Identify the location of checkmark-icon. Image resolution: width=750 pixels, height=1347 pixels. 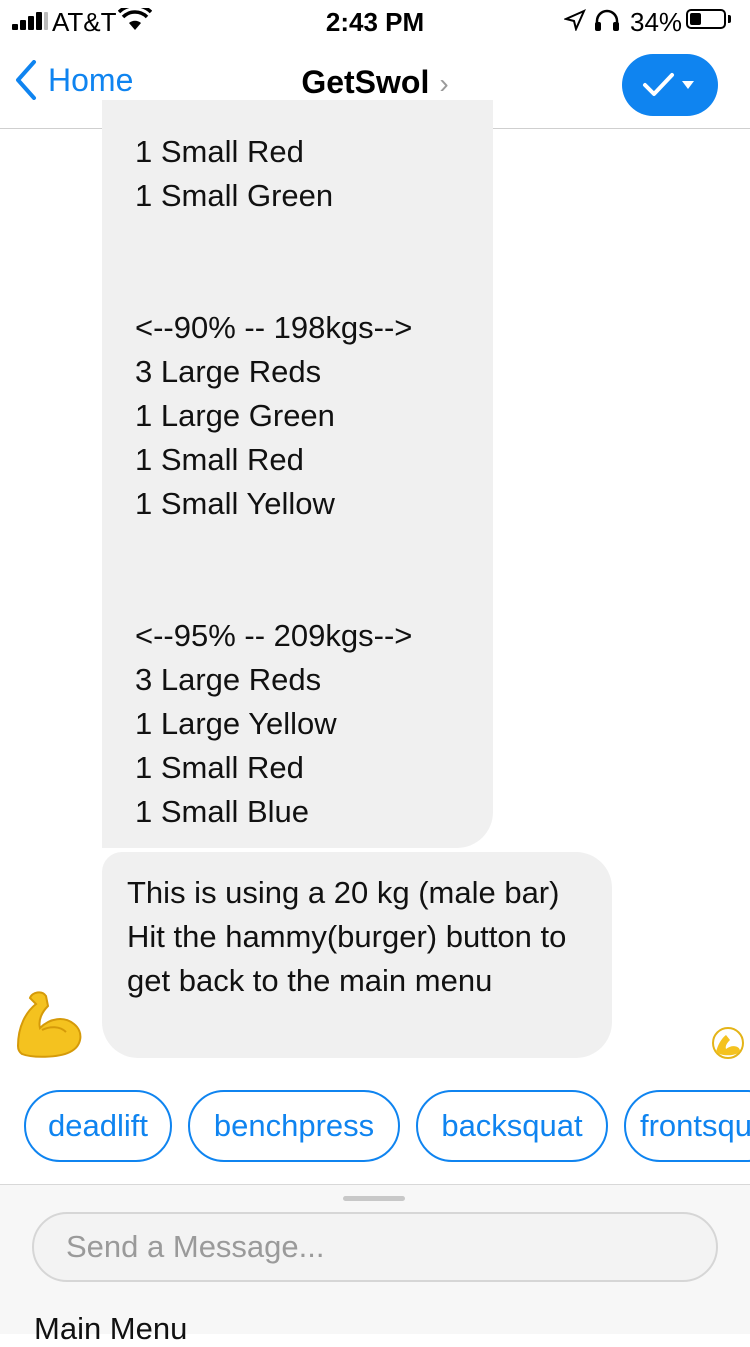
(668, 84).